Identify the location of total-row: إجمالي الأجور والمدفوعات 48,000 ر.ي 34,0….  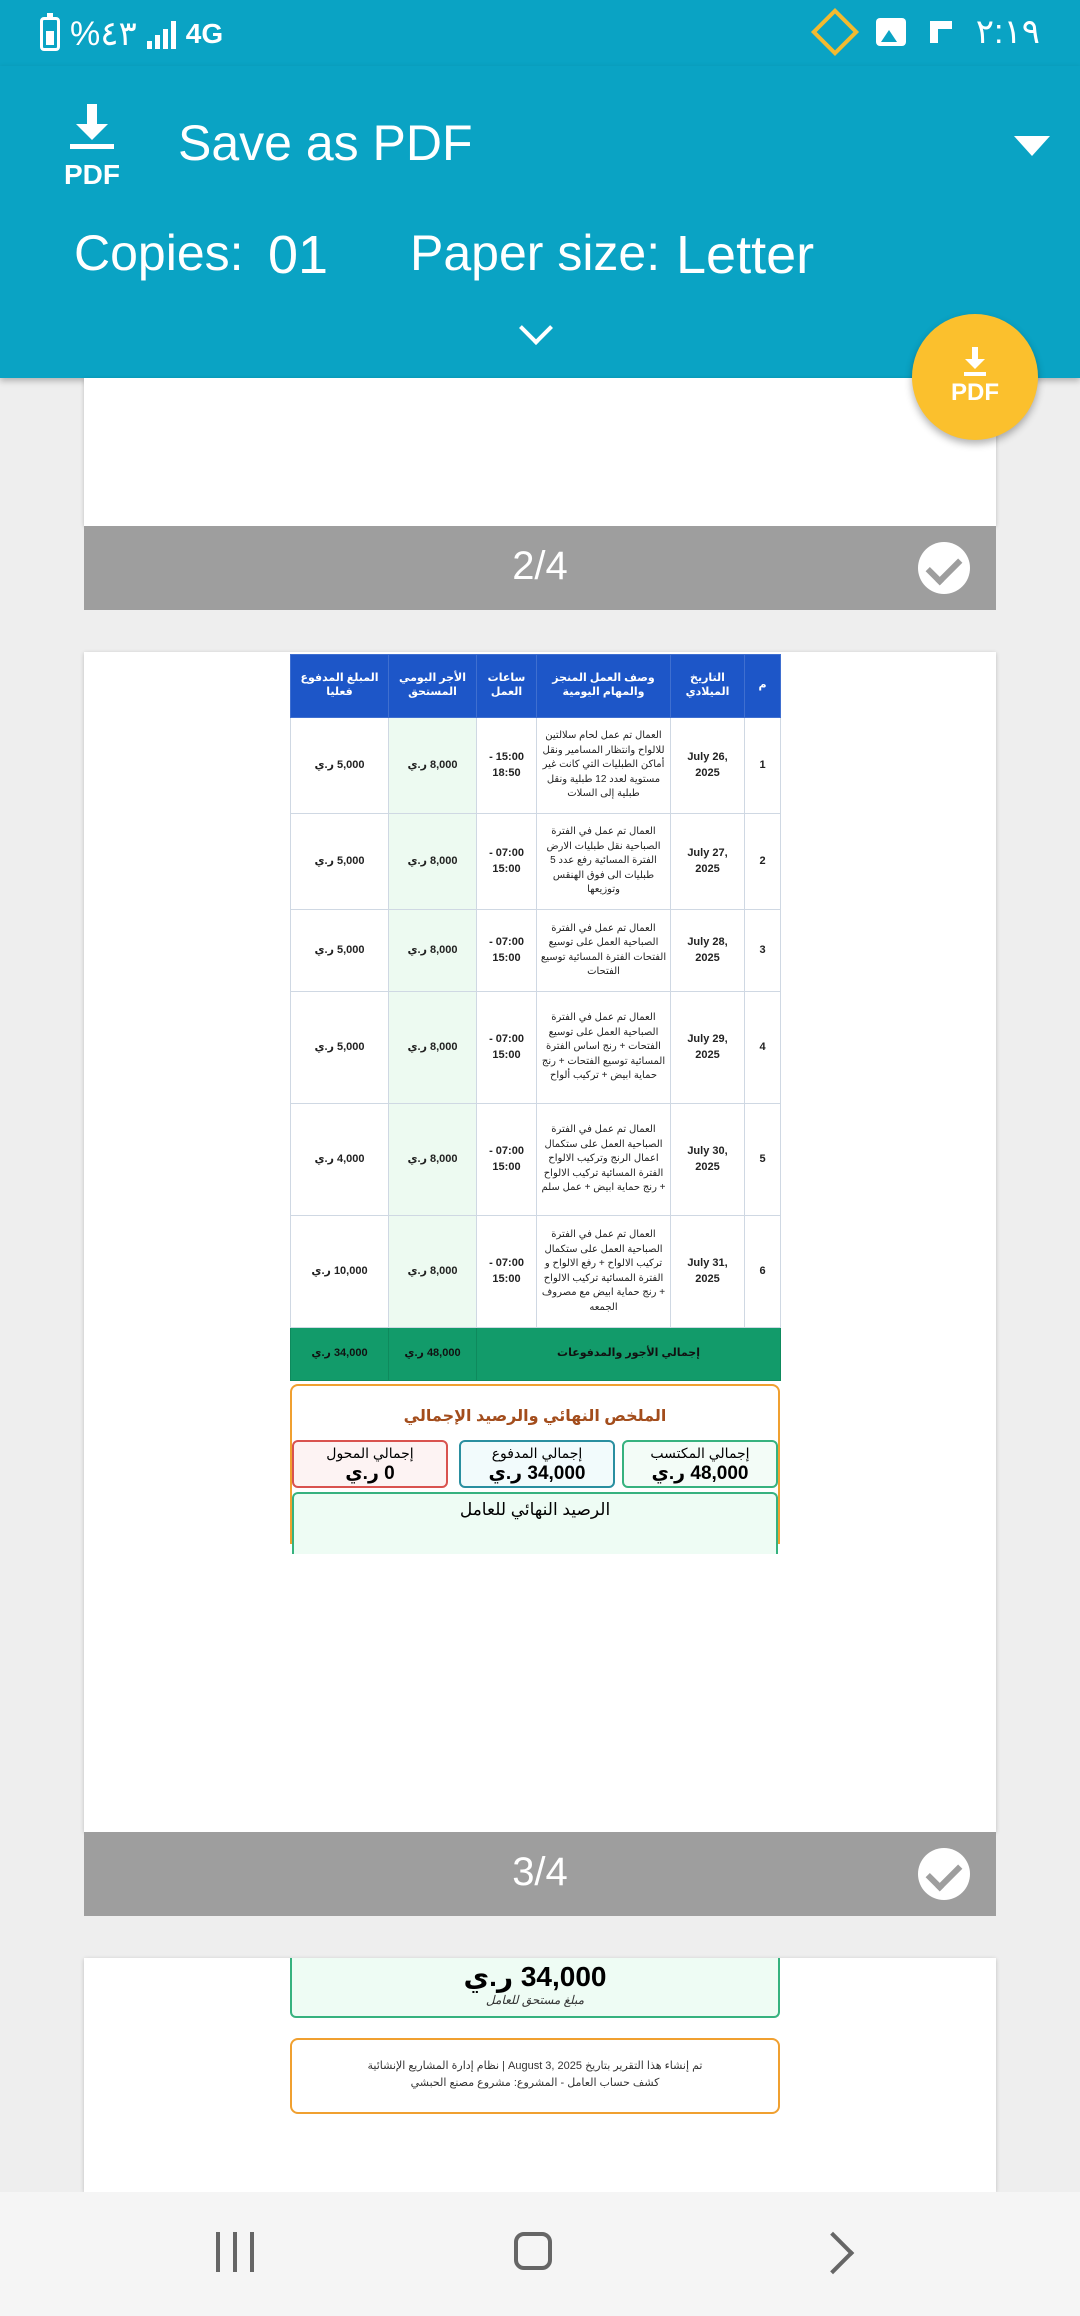
(535, 1354).